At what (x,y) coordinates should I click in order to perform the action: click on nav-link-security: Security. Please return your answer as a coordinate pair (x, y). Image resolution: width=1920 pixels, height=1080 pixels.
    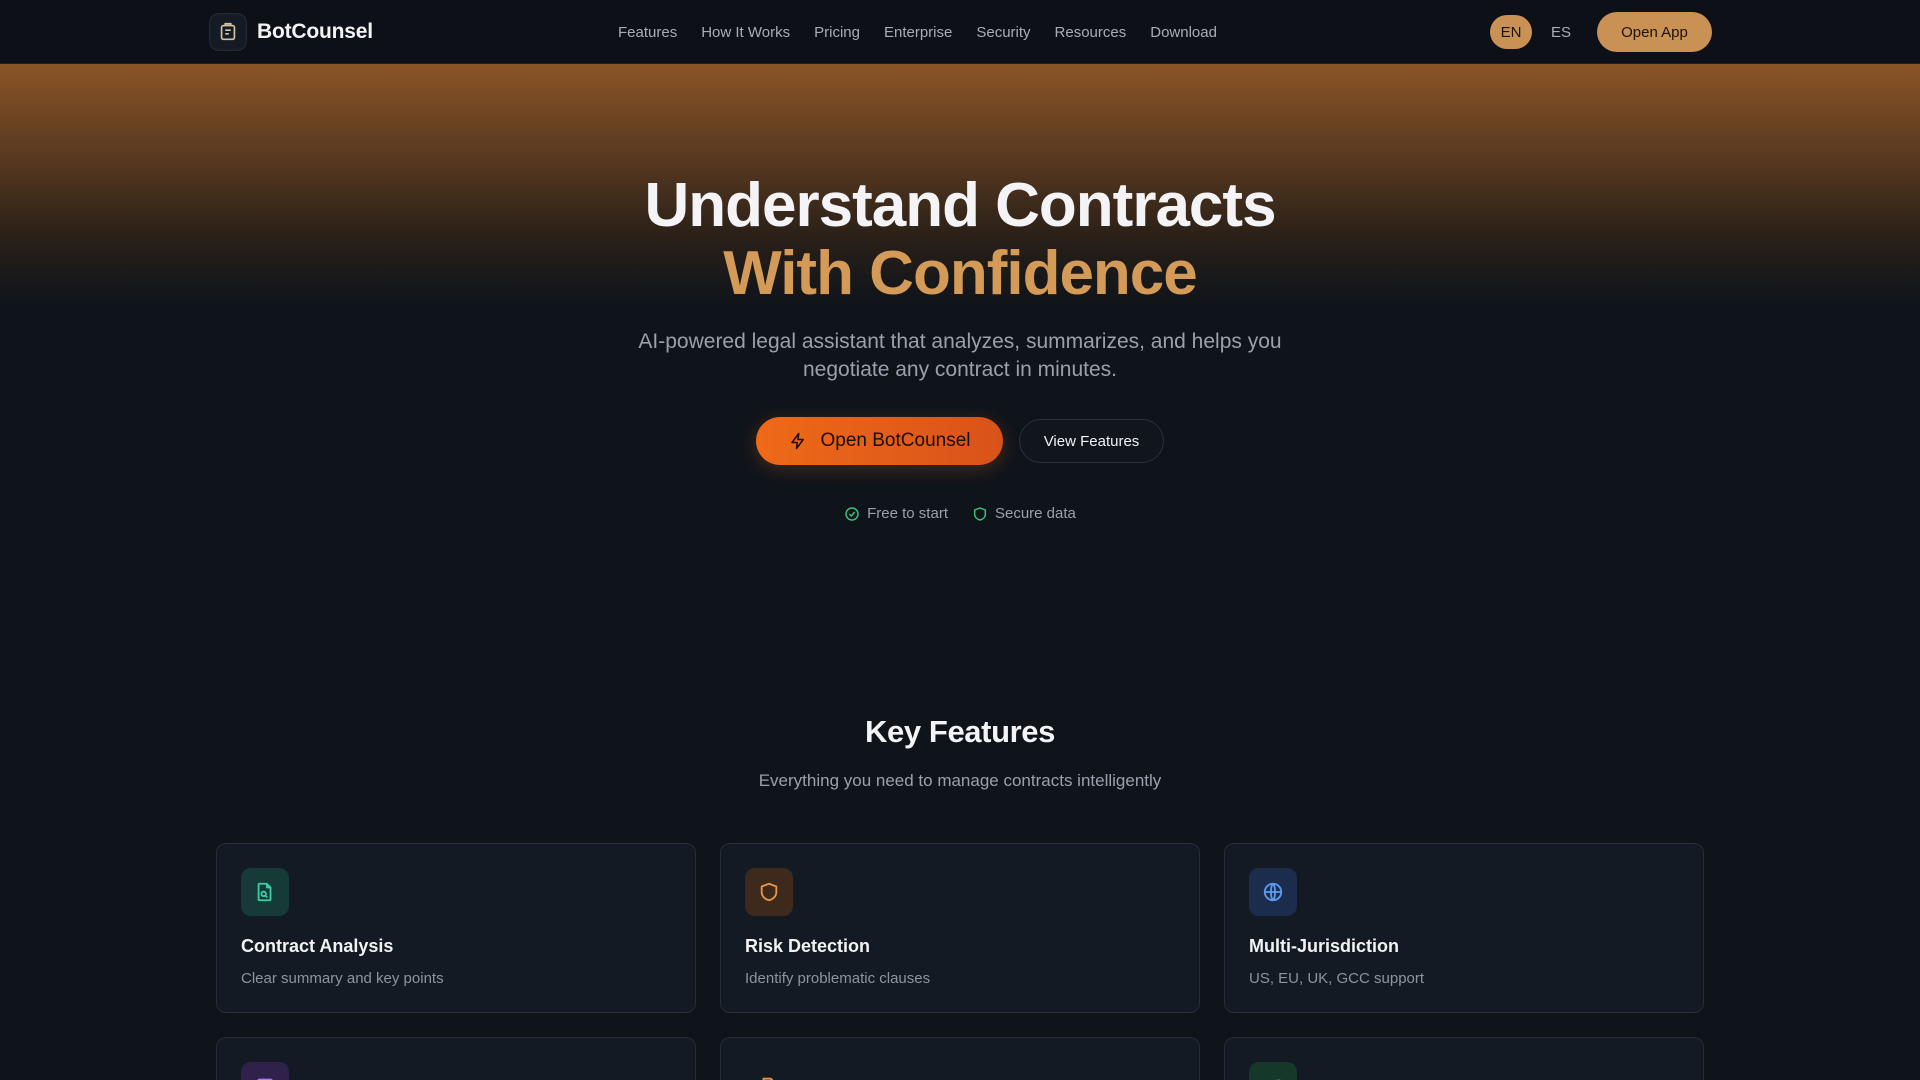
    Looking at the image, I should click on (1003, 32).